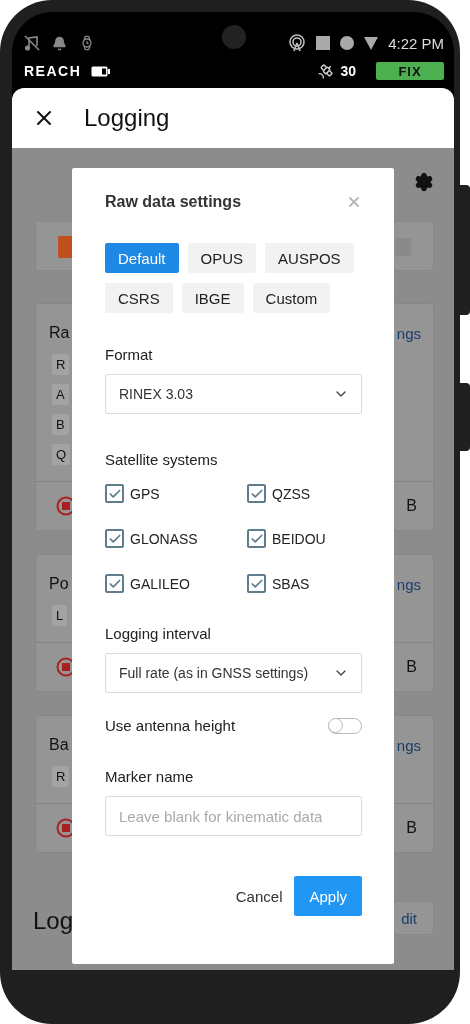 This screenshot has width=470, height=1024. I want to click on preset-button: Default, so click(142, 258).